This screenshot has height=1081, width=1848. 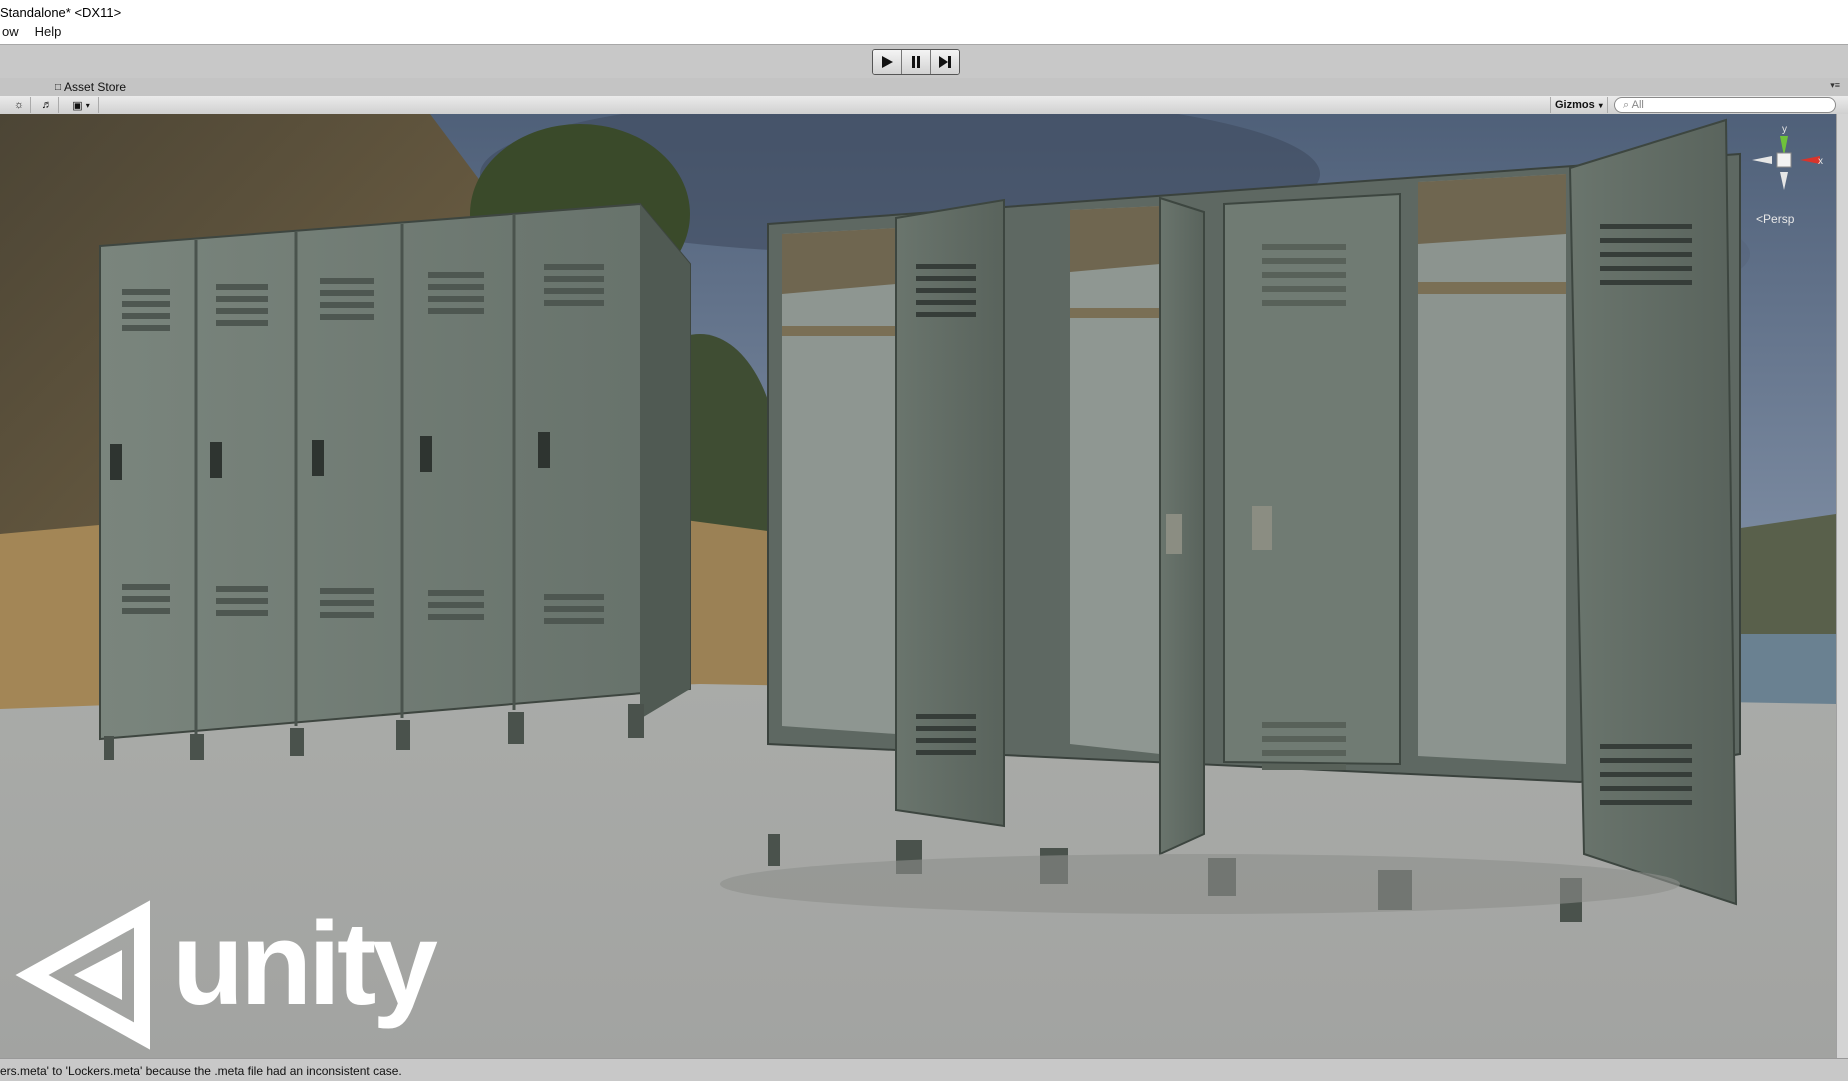 I want to click on gizmos-dropdown: Gizmos ▾, so click(x=1579, y=105).